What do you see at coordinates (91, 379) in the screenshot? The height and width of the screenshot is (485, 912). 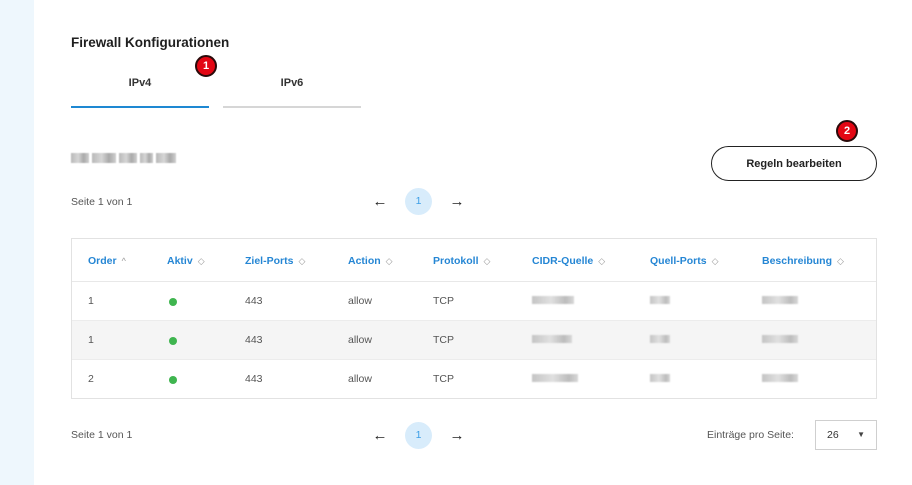 I see `cell-order: 2` at bounding box center [91, 379].